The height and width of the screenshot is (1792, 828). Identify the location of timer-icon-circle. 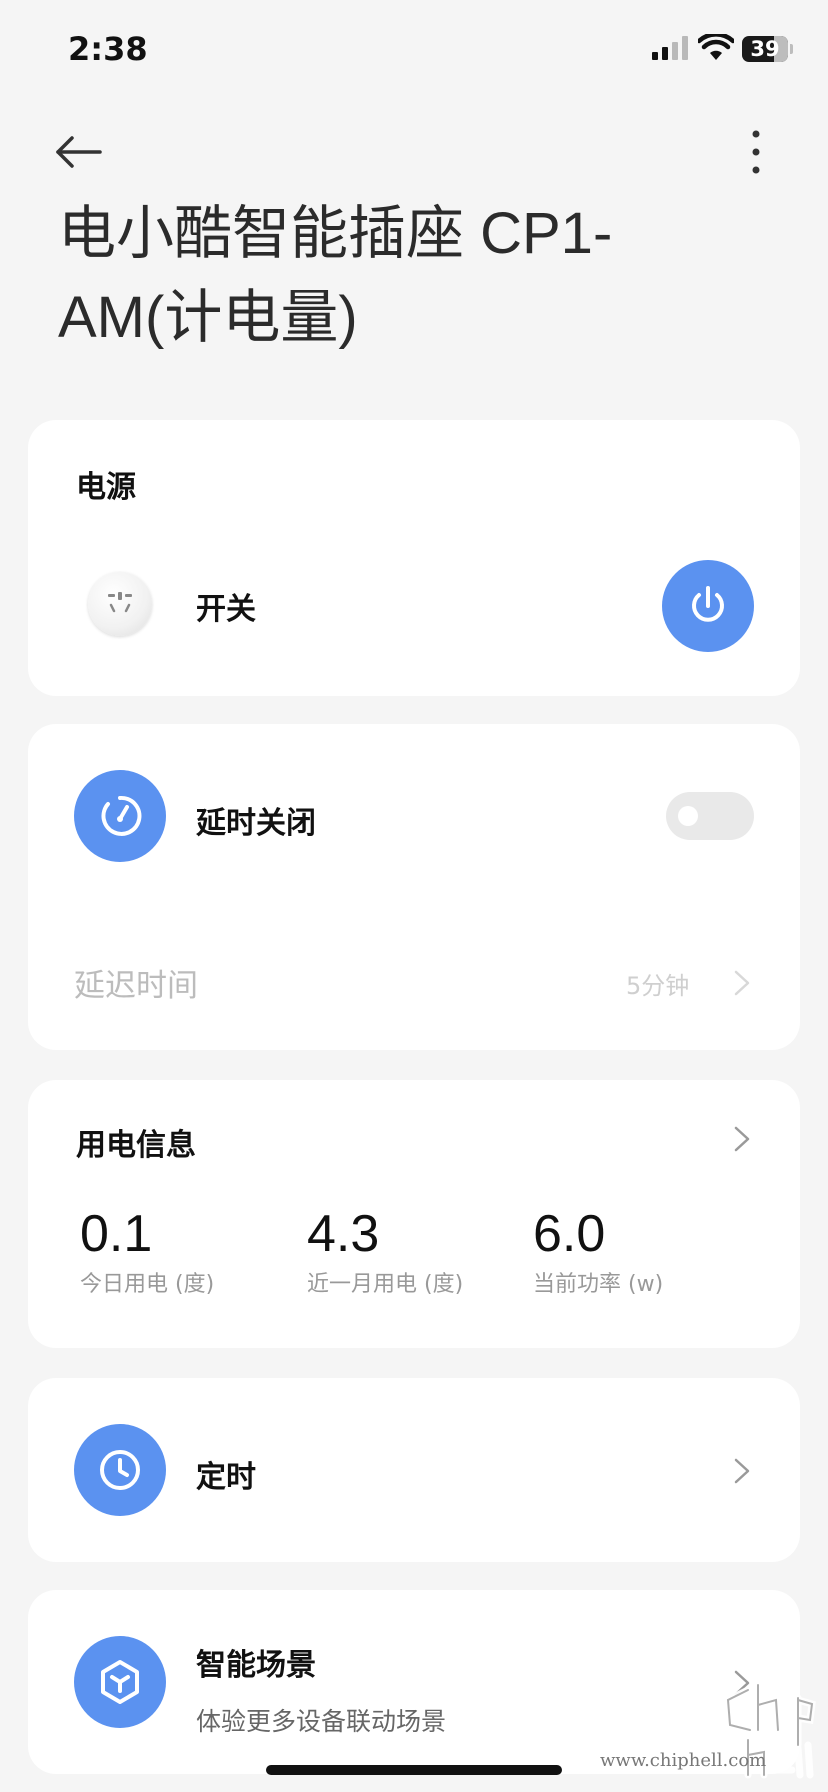
(120, 1470).